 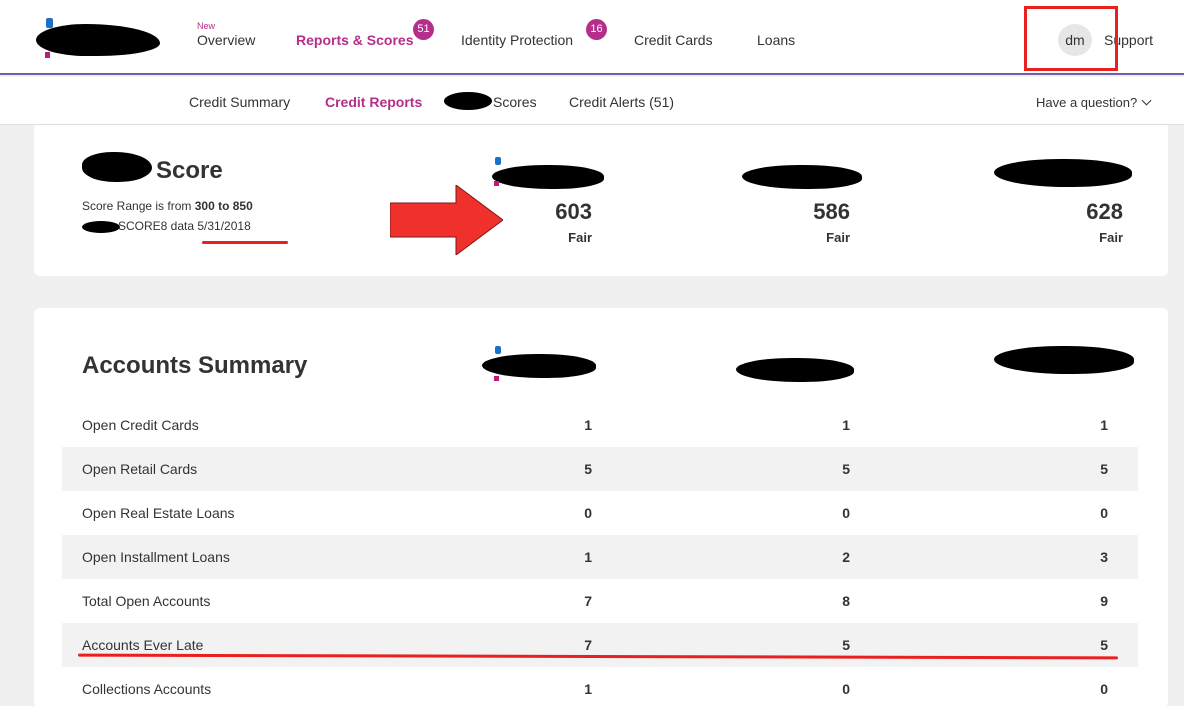 I want to click on new-tag: New, so click(x=206, y=26).